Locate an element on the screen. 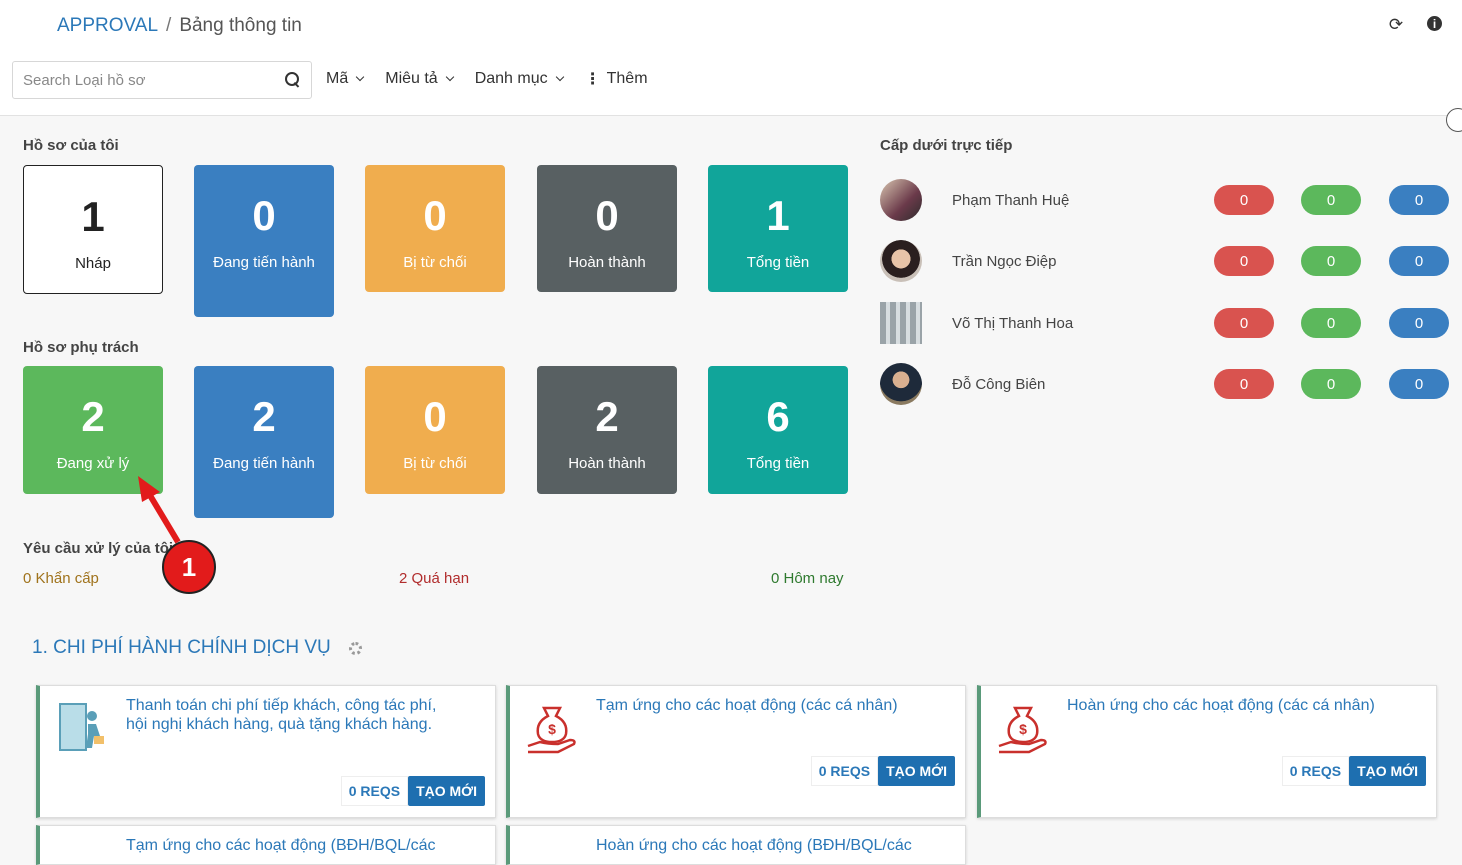 The width and height of the screenshot is (1462, 865). tile-total: 1 Tổng tiền is located at coordinates (778, 228).